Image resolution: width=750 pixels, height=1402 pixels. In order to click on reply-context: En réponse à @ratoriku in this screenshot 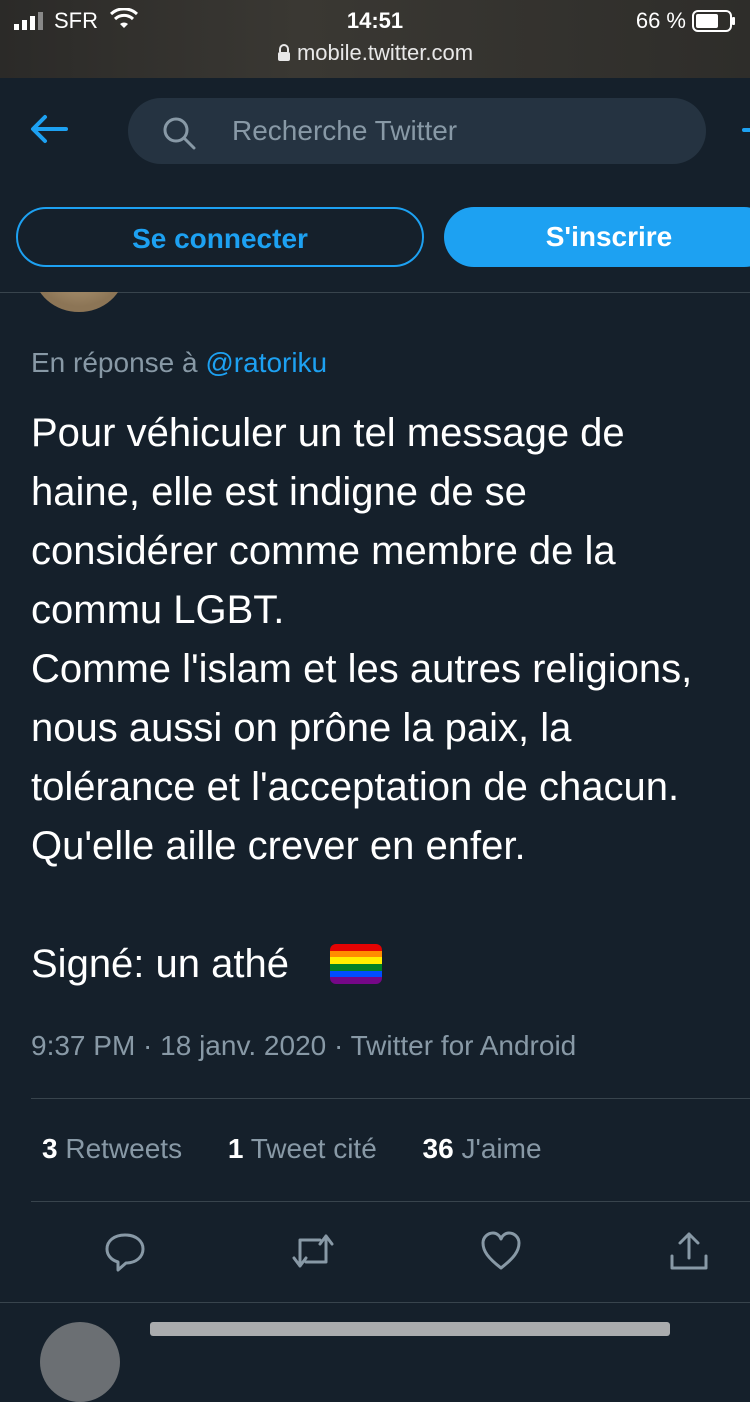, I will do `click(179, 363)`.